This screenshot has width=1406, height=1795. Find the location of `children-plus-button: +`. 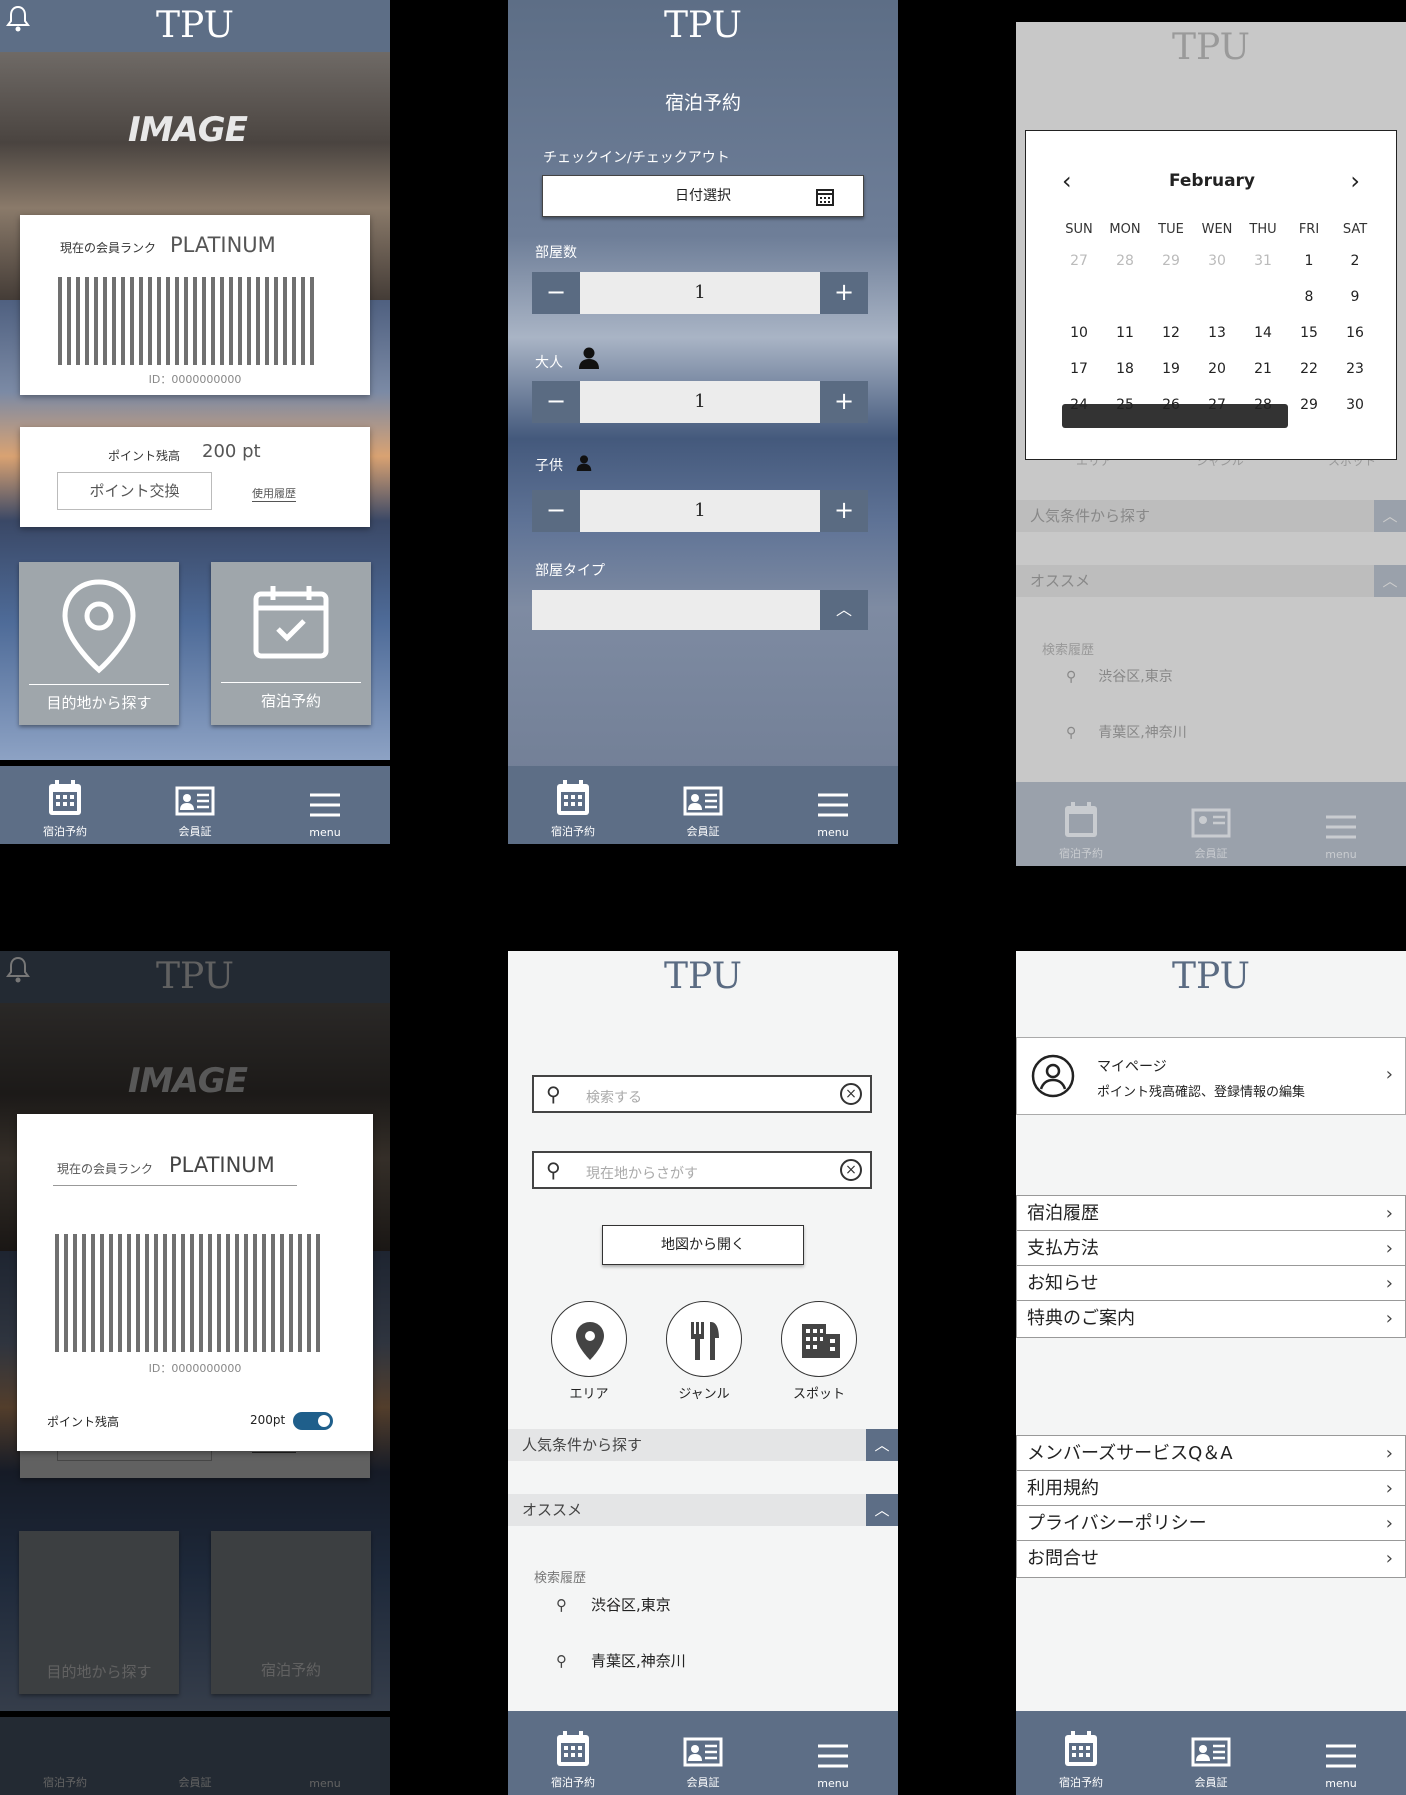

children-plus-button: + is located at coordinates (844, 511).